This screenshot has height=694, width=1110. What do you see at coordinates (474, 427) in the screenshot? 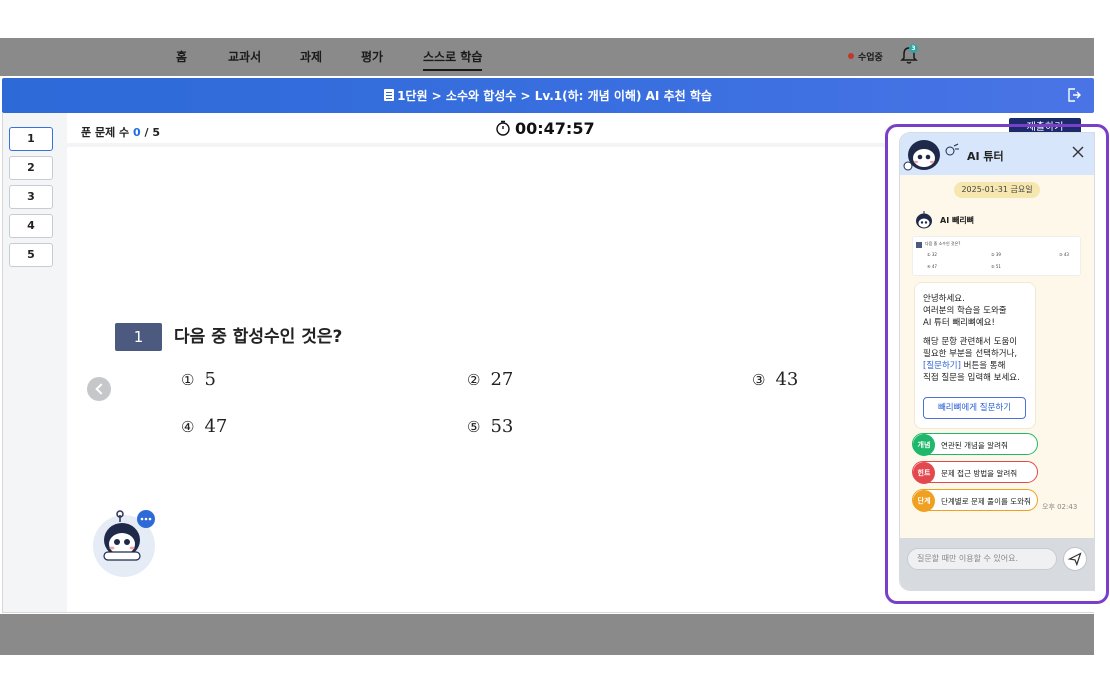
I see `choice-5-mark: ⑤` at bounding box center [474, 427].